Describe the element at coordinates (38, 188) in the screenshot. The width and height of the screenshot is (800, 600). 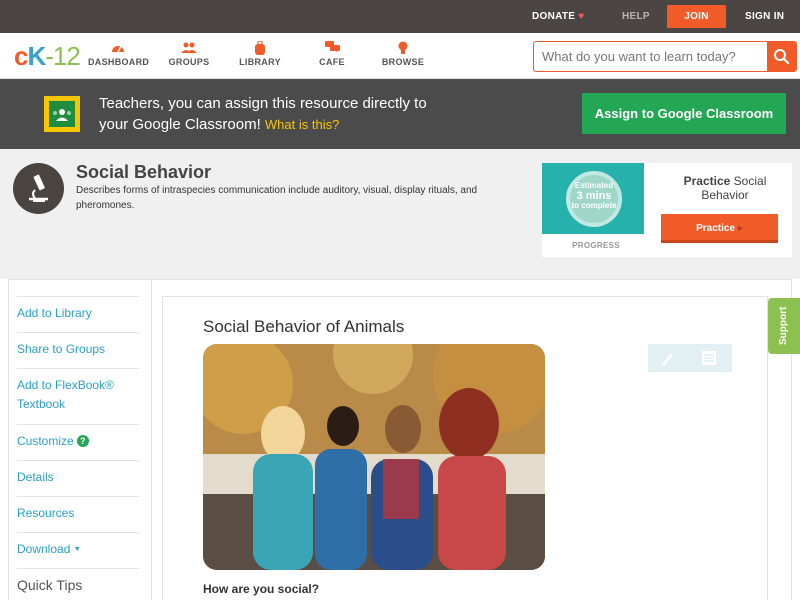
I see `microscope-icon` at that location.